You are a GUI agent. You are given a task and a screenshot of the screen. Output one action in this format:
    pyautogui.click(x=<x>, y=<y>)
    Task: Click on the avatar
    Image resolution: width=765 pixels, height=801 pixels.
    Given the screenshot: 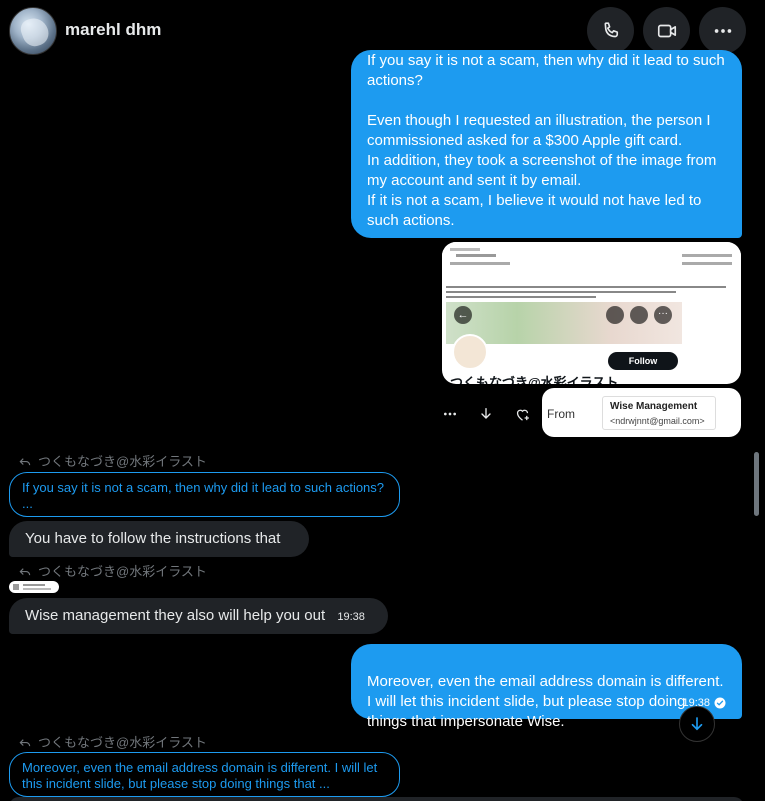 What is the action you would take?
    pyautogui.click(x=33, y=31)
    